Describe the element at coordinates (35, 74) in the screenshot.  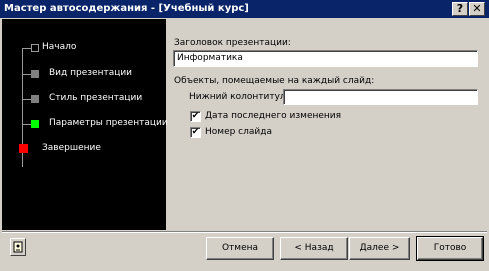
I see `step-view-marker` at that location.